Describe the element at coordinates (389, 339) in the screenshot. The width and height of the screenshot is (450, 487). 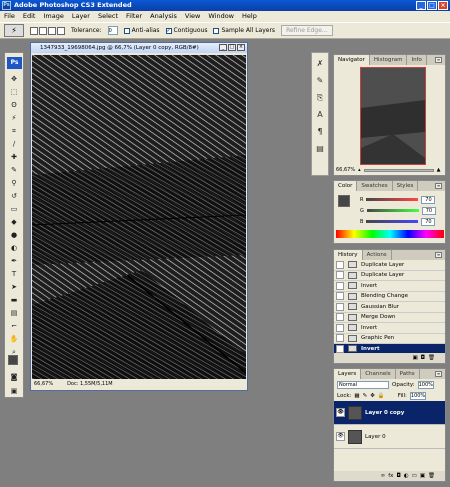
I see `history-item: Graphic Pen` at that location.